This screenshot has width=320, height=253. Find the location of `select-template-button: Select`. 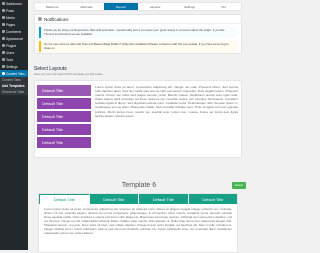

select-template-button: Select is located at coordinates (238, 185).